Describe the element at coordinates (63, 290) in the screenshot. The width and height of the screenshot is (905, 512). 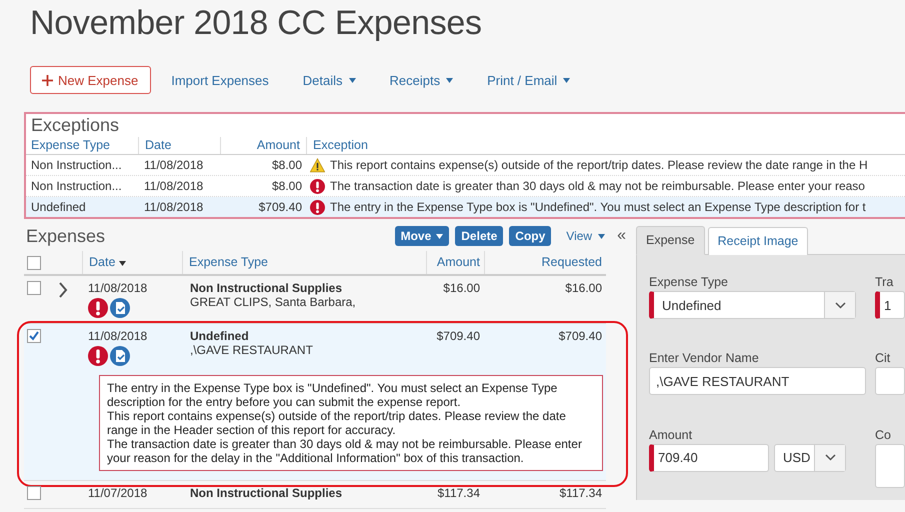
I see `expand-chevron-icon` at that location.